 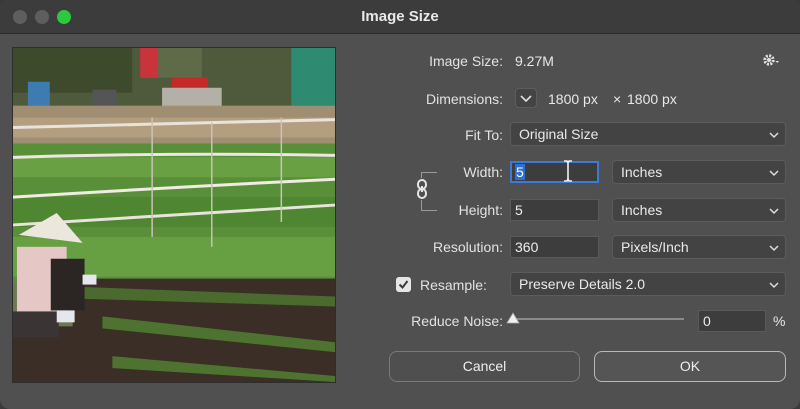 I want to click on resolution-value: 360, so click(x=527, y=247).